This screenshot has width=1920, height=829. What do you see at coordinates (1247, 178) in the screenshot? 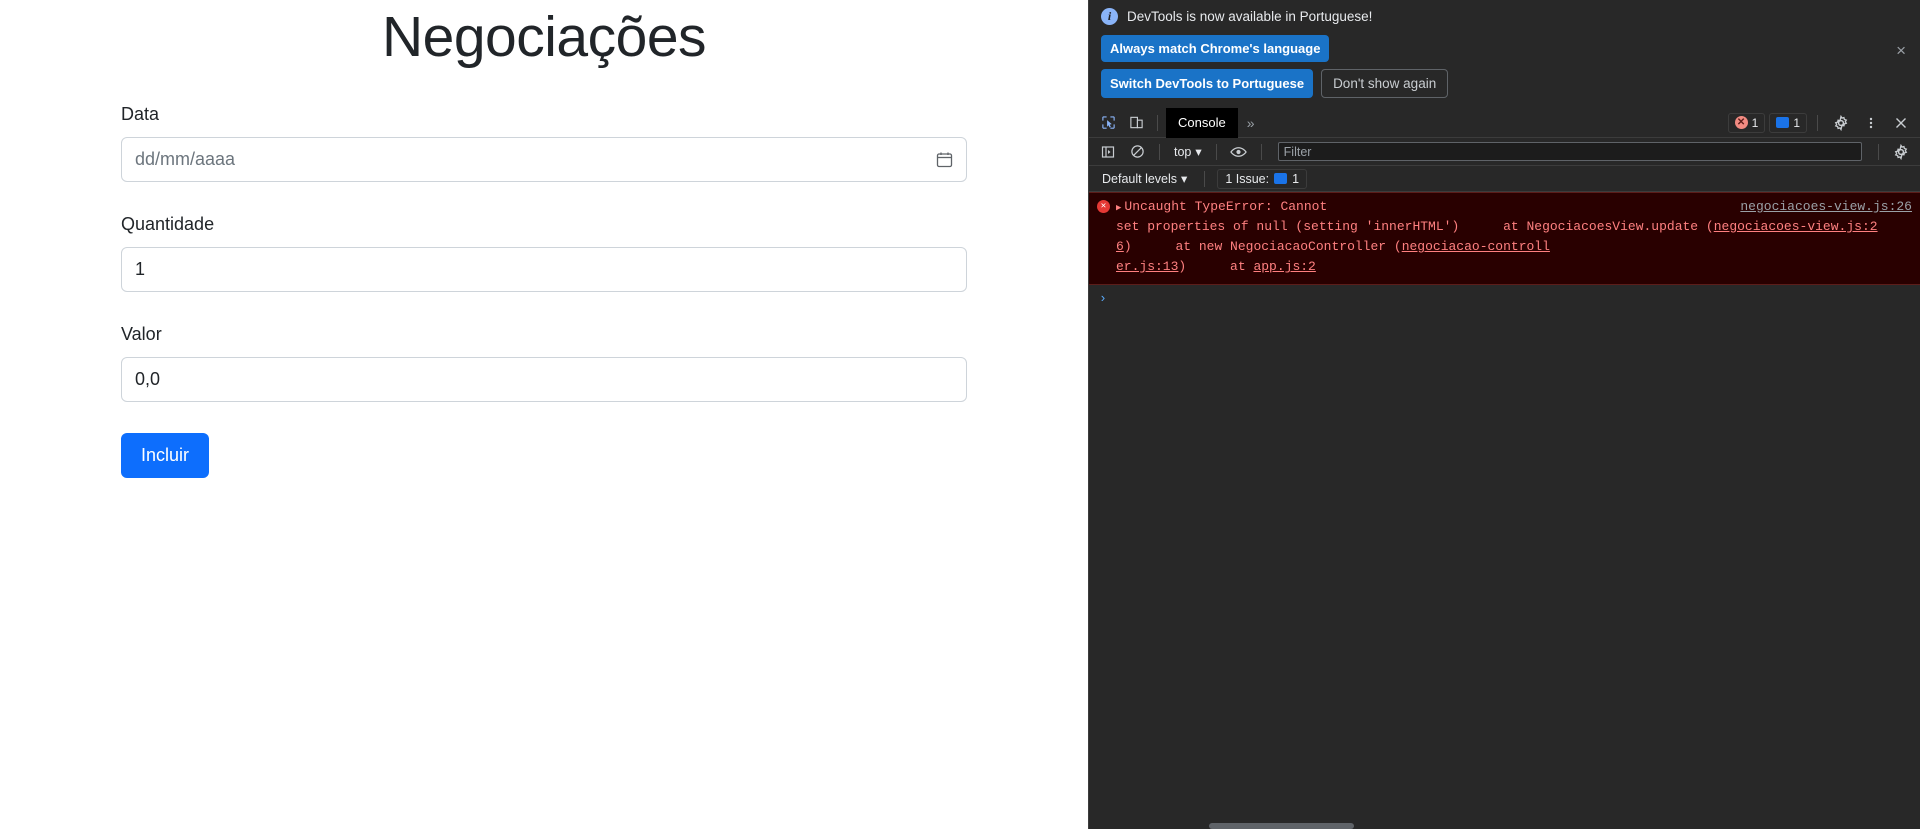
I see `issues-label: 1 Issue:` at bounding box center [1247, 178].